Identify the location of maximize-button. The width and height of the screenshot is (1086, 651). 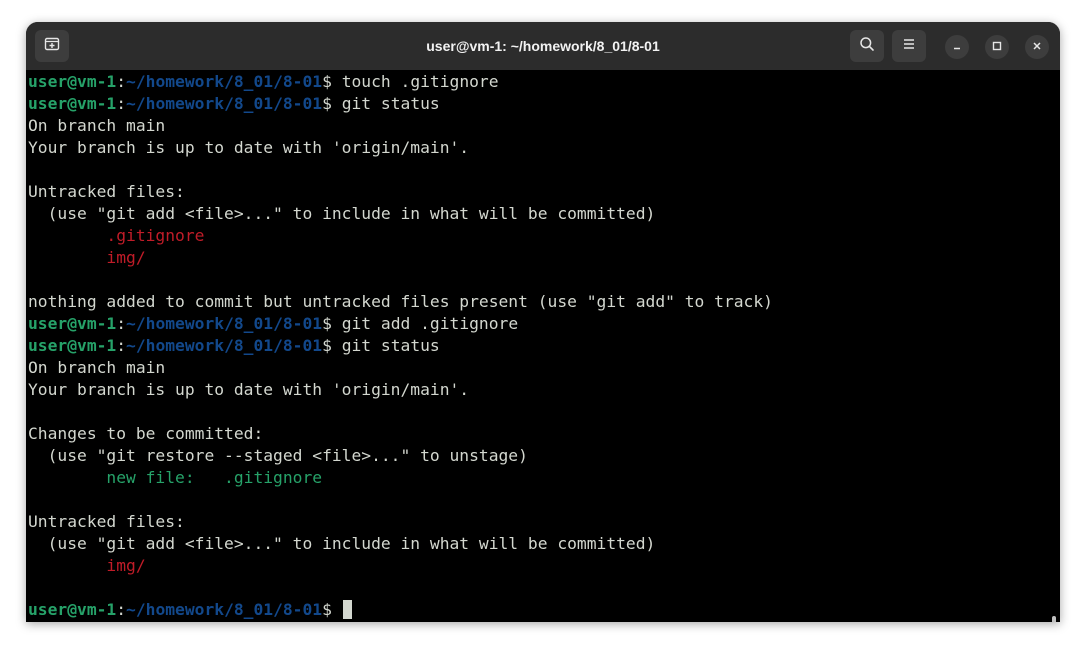
(997, 47).